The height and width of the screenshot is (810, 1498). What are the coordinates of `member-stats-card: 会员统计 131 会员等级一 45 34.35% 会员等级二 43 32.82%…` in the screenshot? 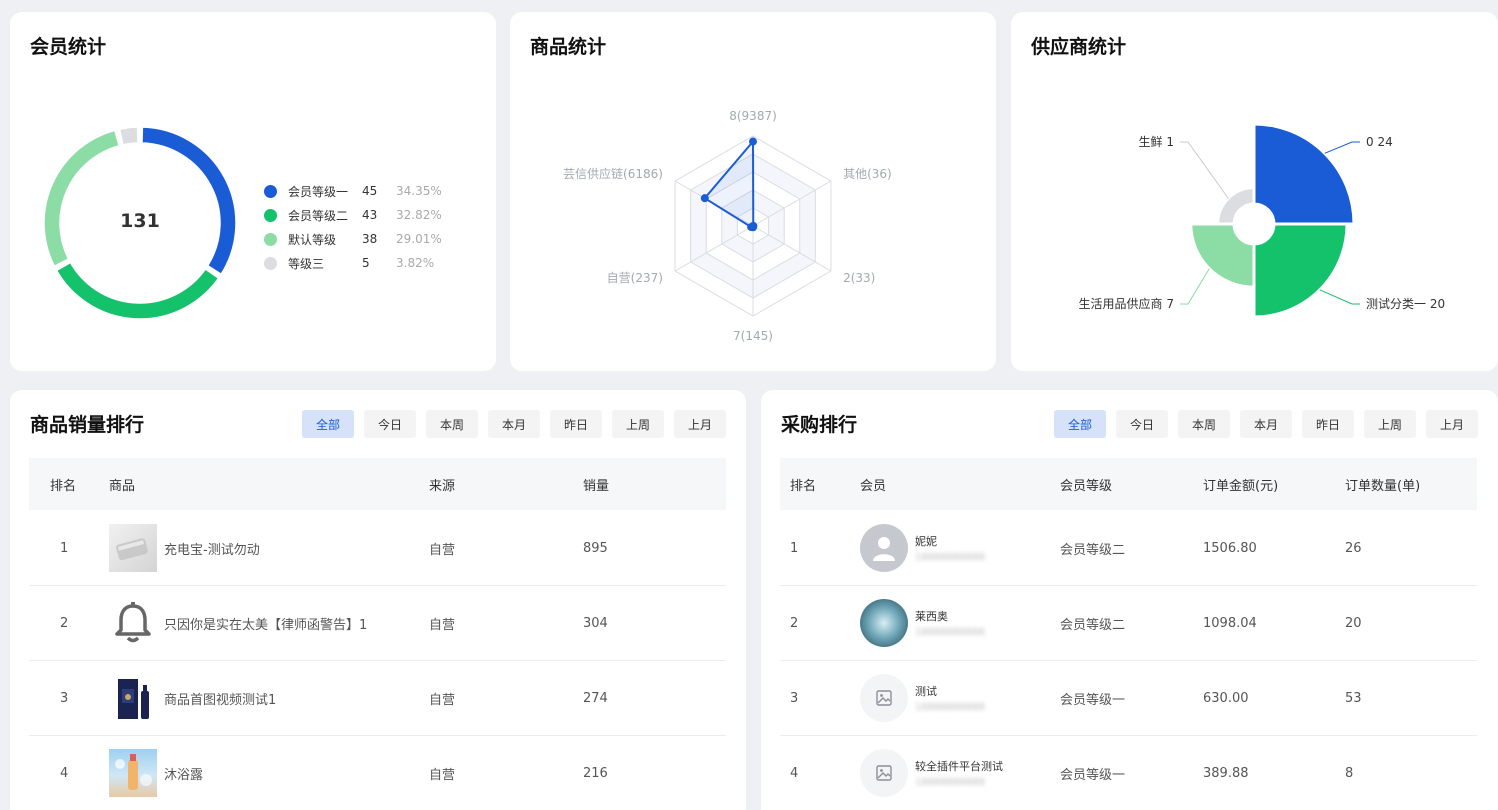 It's located at (253, 191).